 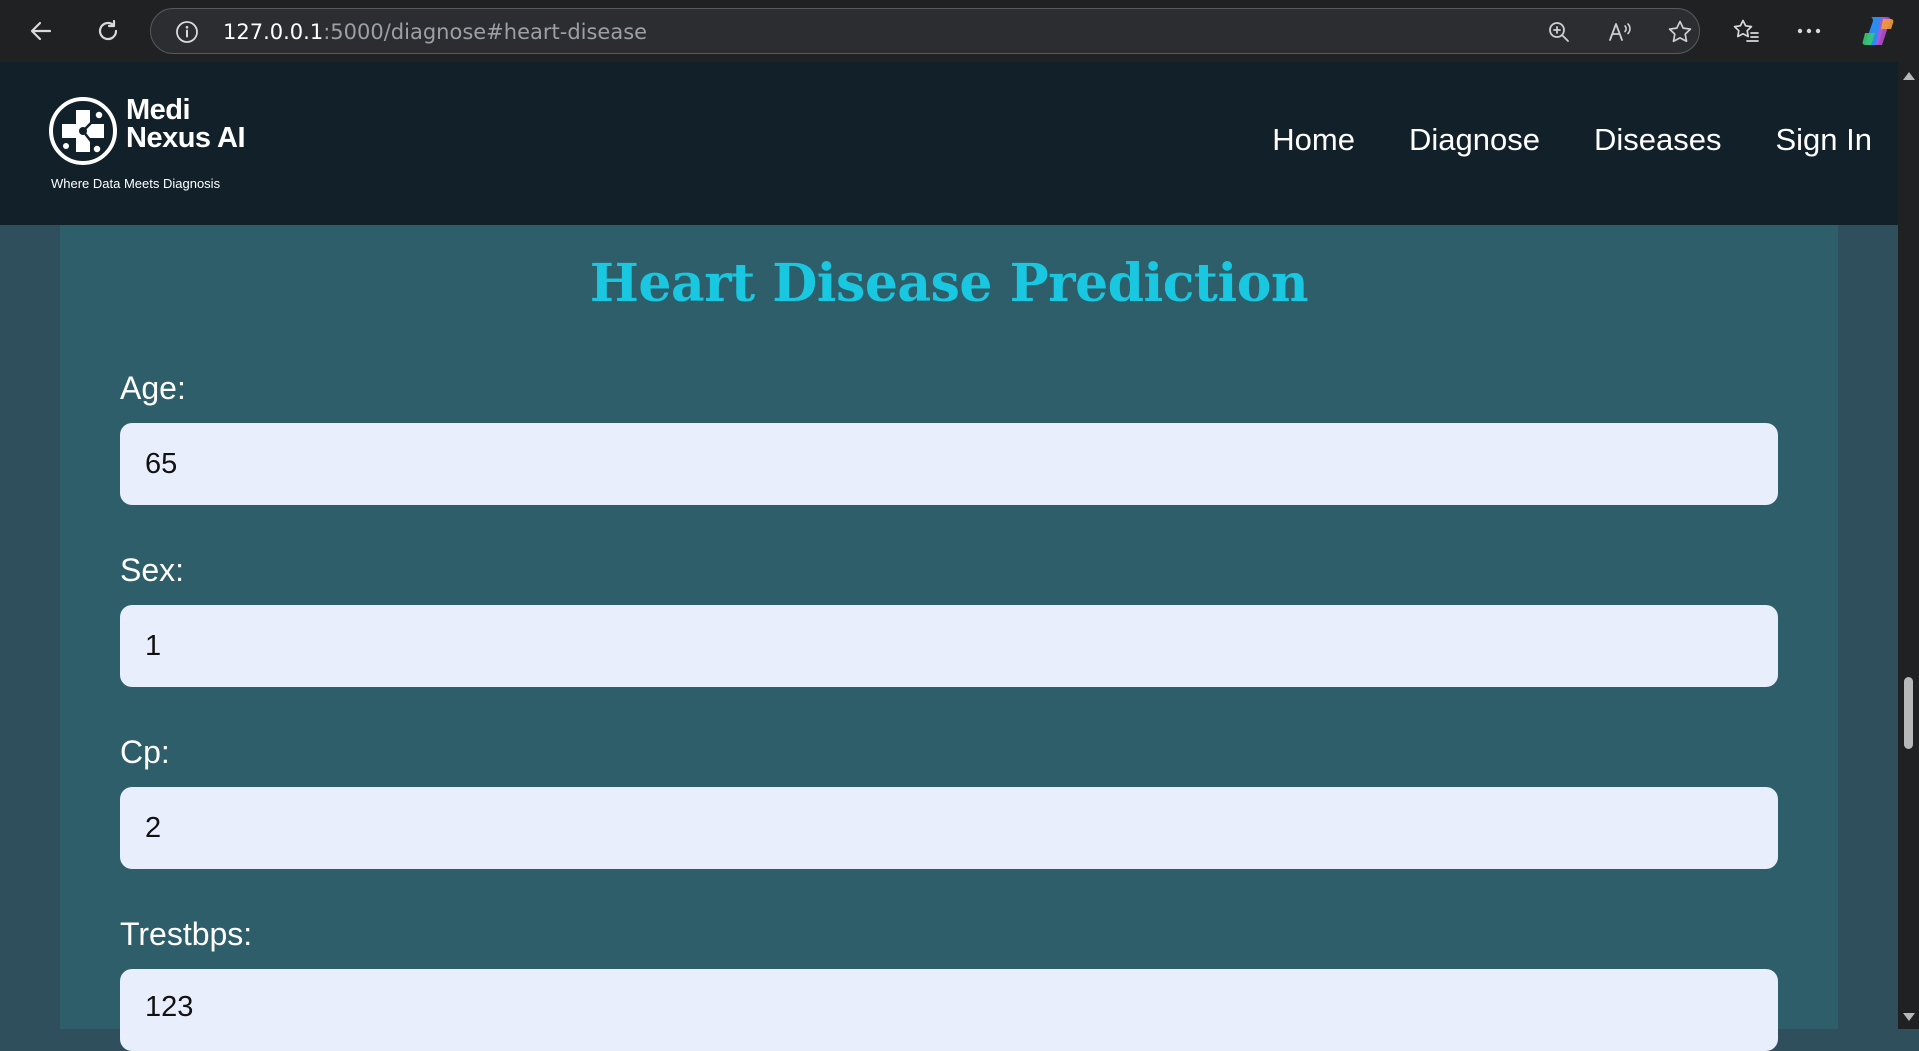 What do you see at coordinates (1823, 140) in the screenshot?
I see `nav-sign-in: Sign In` at bounding box center [1823, 140].